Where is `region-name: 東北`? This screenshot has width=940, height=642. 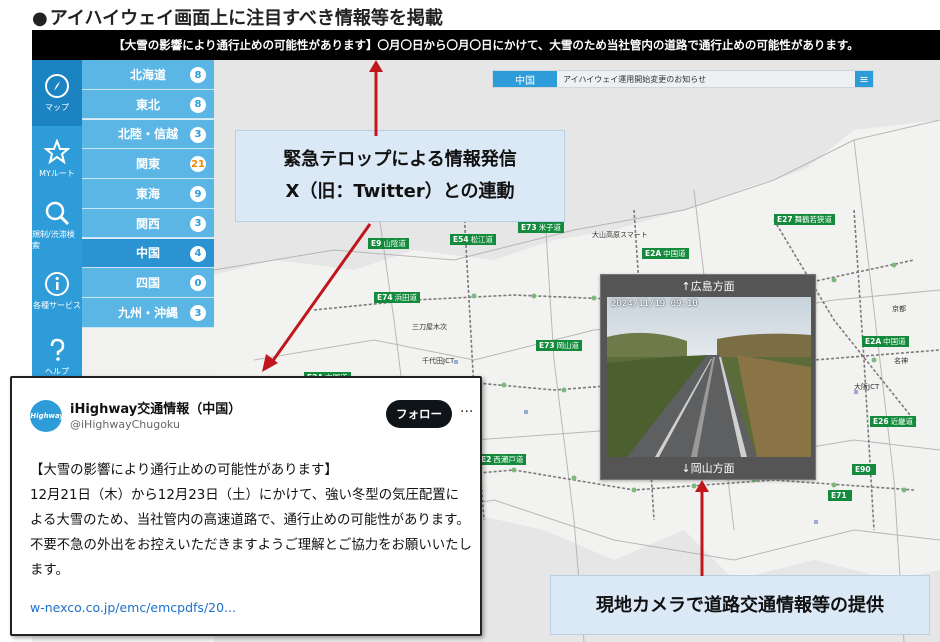
region-name: 東北 is located at coordinates (147, 104).